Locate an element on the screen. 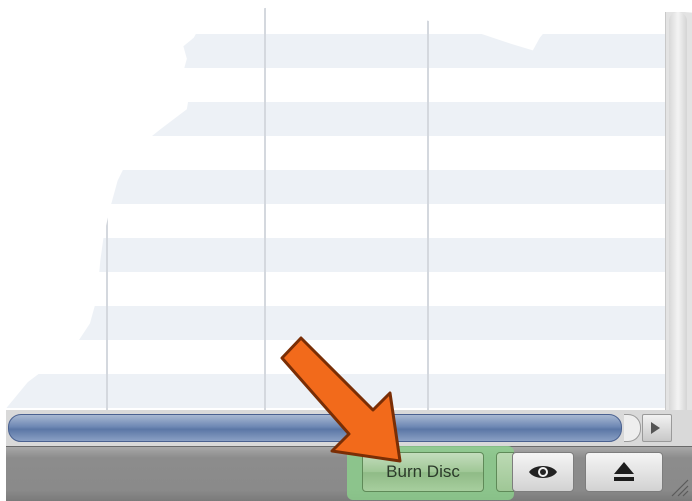 The width and height of the screenshot is (692, 501). vertical-scrollbar is located at coordinates (678, 216).